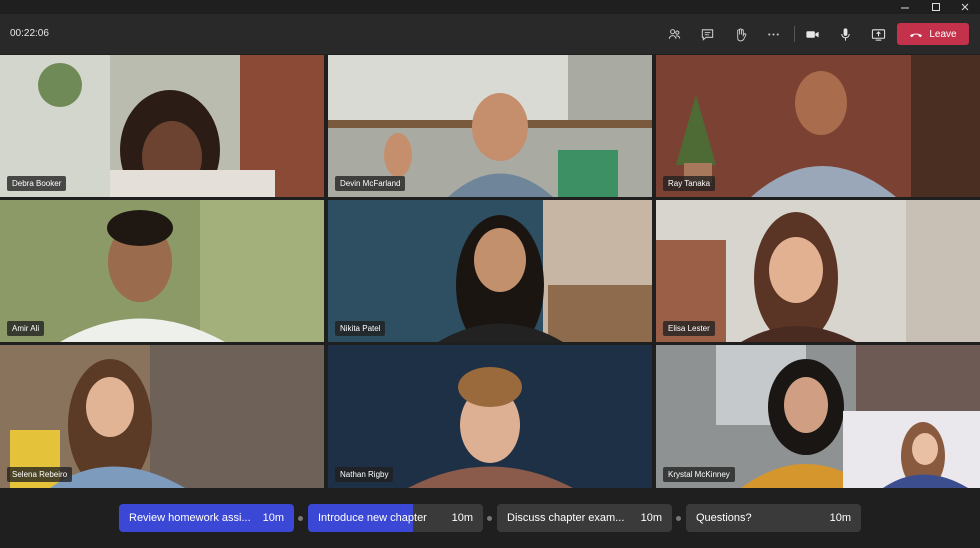 The image size is (980, 548). What do you see at coordinates (943, 34) in the screenshot?
I see `leave-label: Leave` at bounding box center [943, 34].